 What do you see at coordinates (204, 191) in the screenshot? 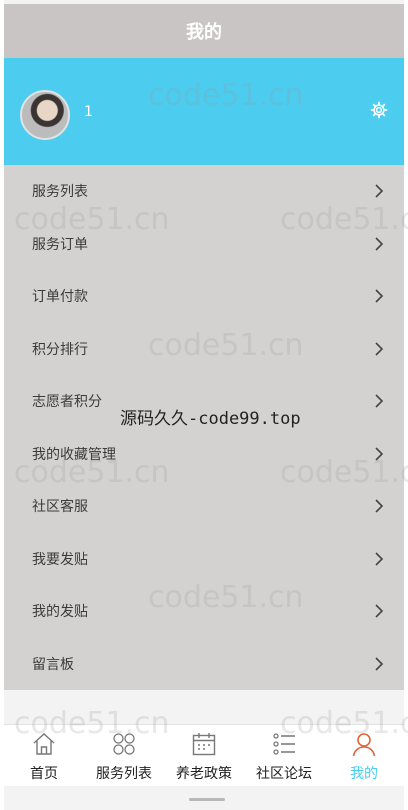
I see `menu-item-service-list: 服务列表` at bounding box center [204, 191].